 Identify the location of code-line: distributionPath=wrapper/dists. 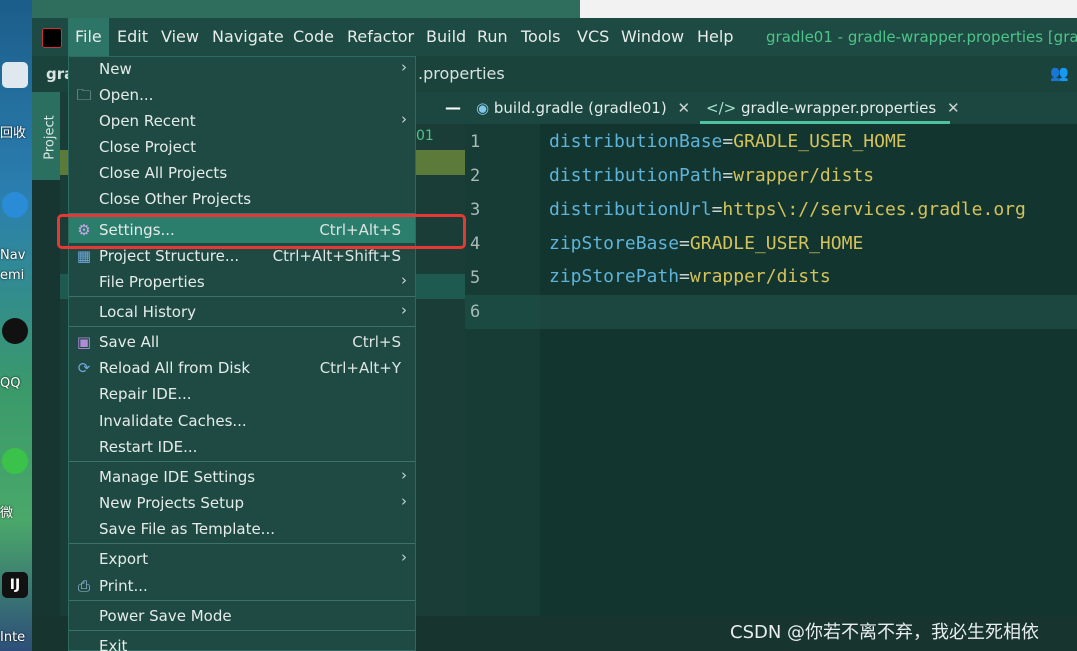
(712, 175).